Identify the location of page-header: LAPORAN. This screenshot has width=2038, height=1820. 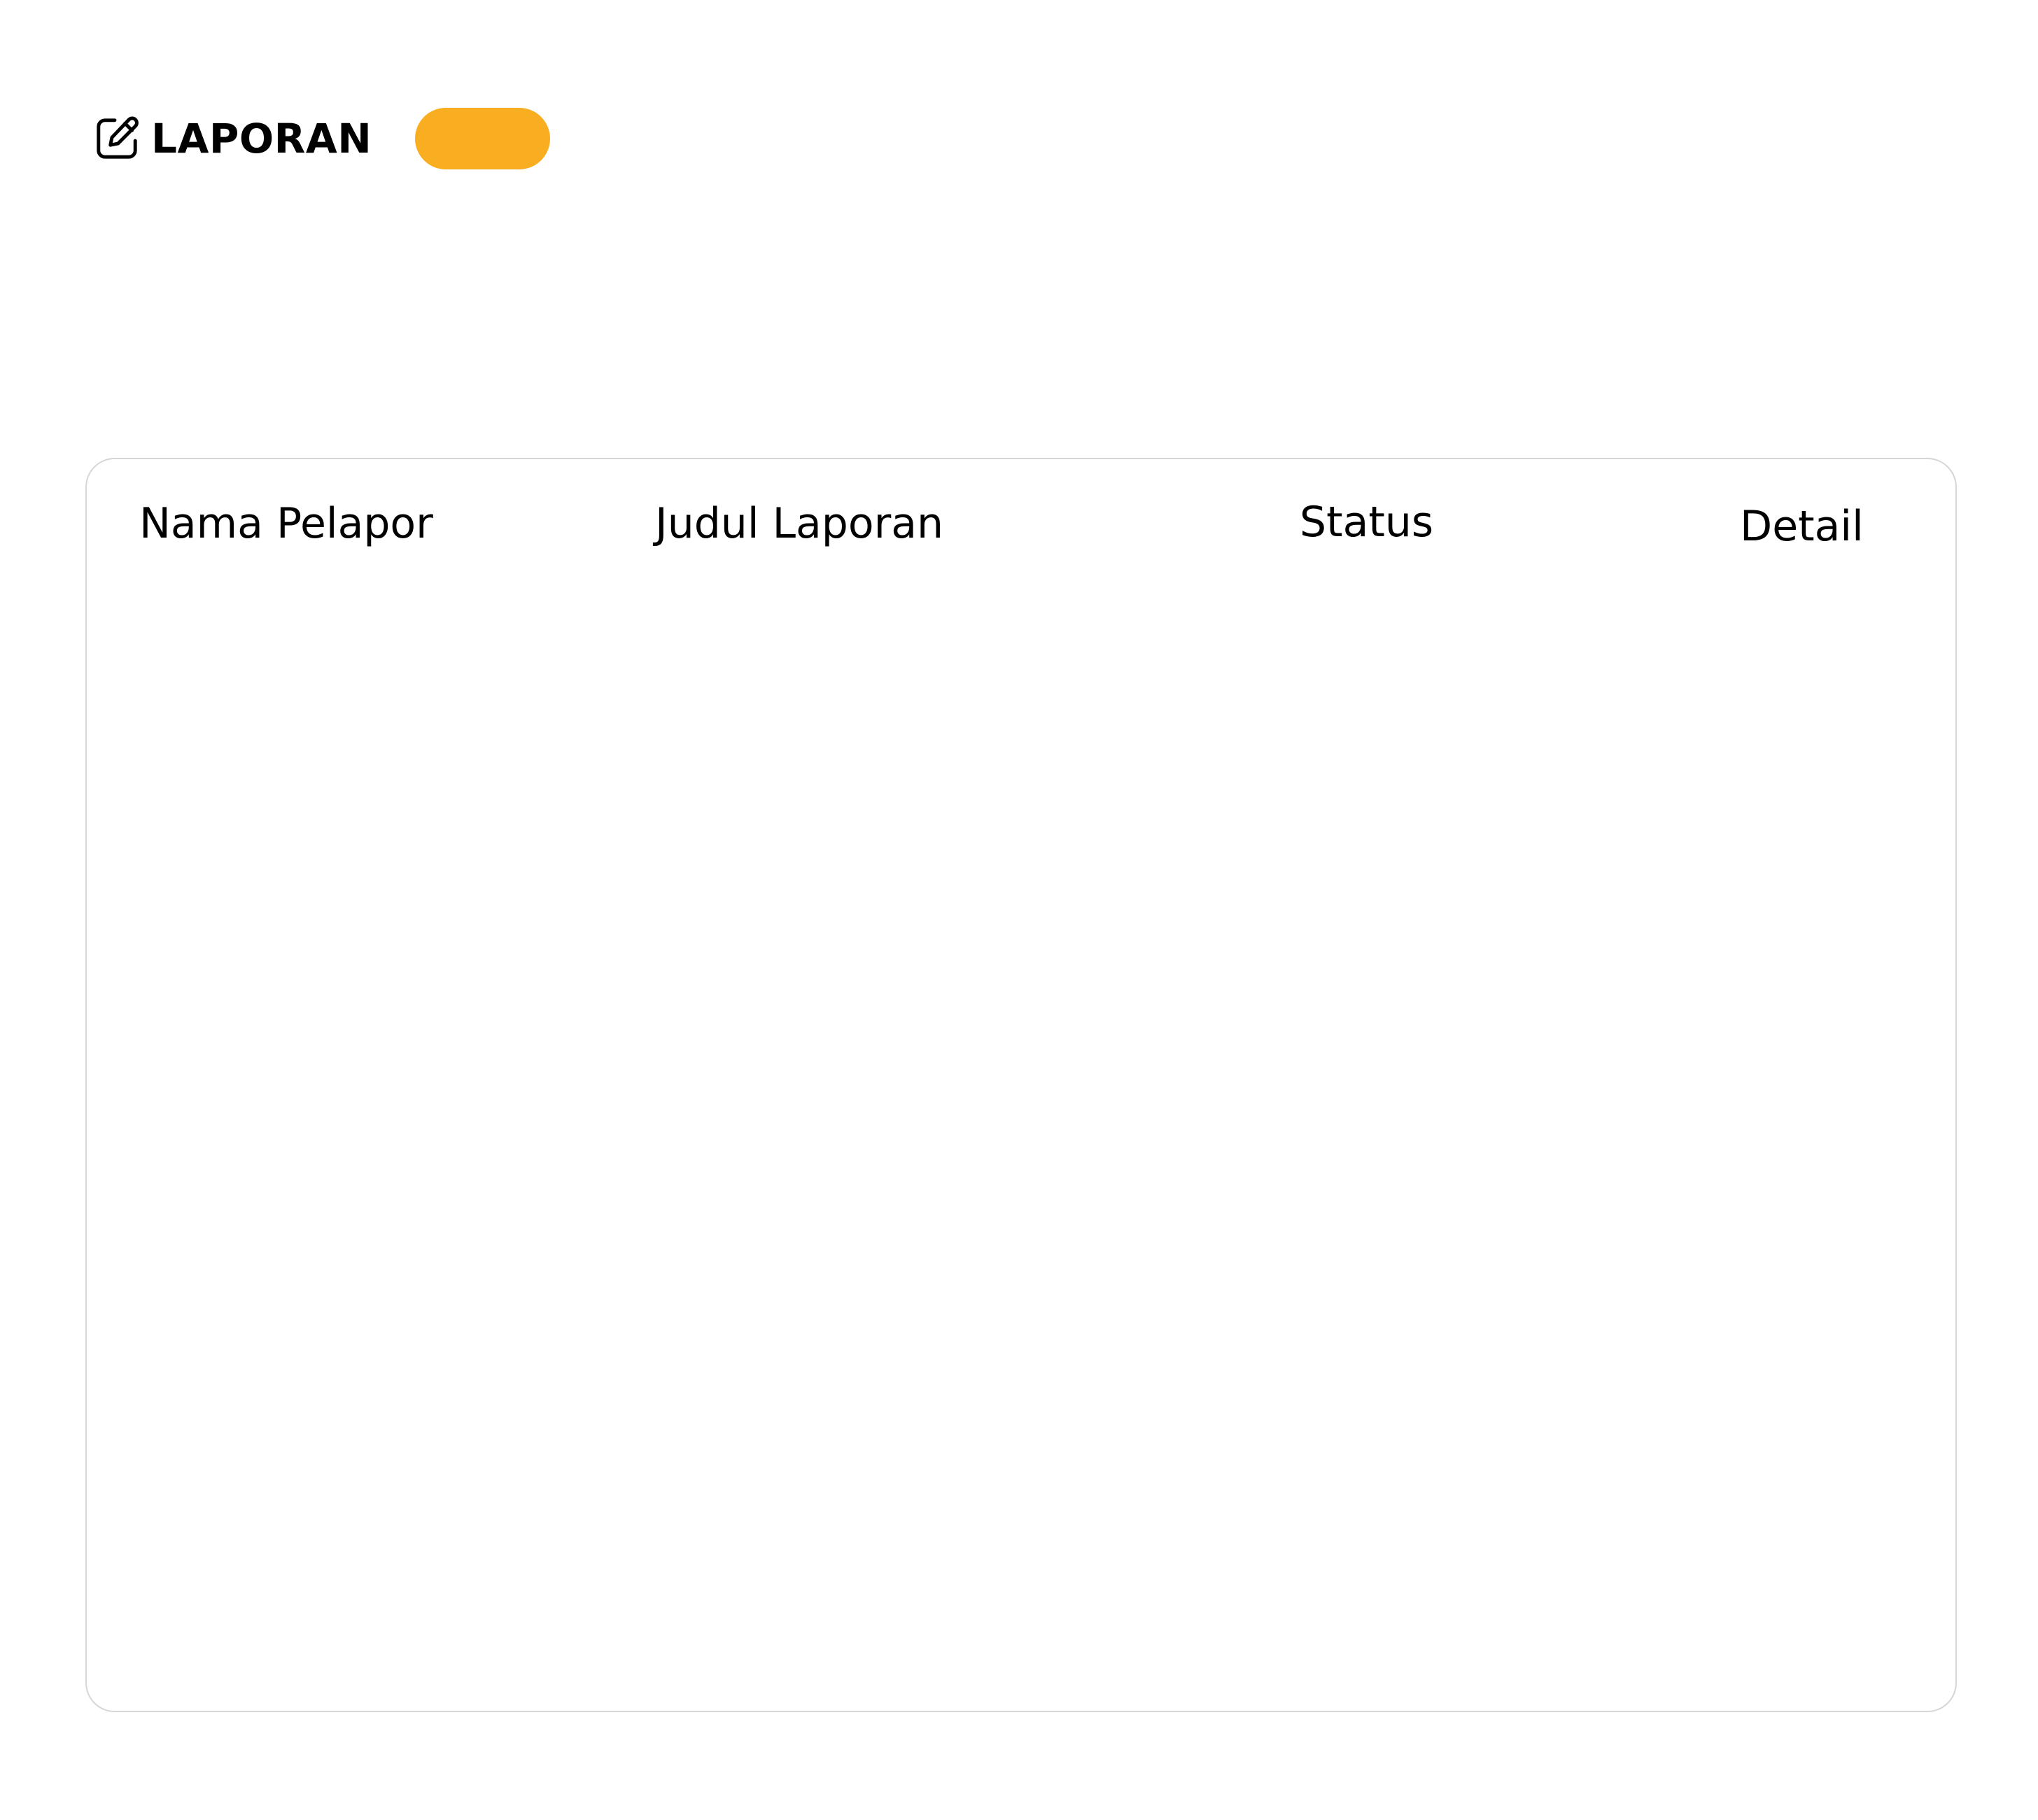
(231, 138).